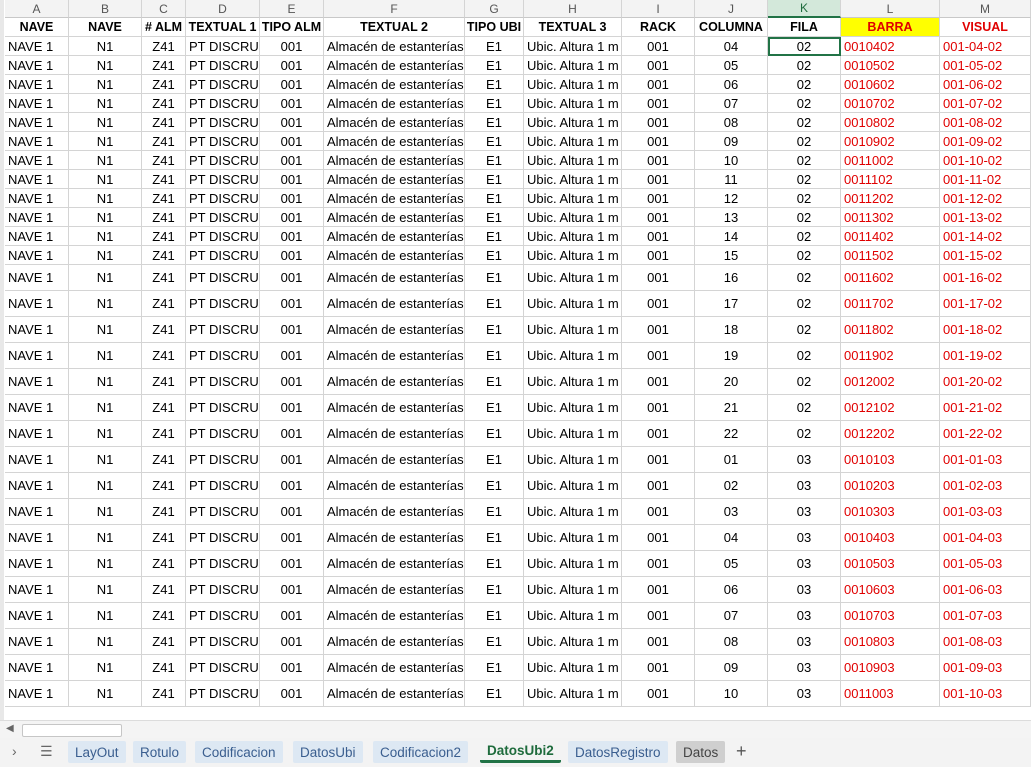 This screenshot has width=1031, height=767. Describe the element at coordinates (741, 751) in the screenshot. I see `plus-icon: +` at that location.